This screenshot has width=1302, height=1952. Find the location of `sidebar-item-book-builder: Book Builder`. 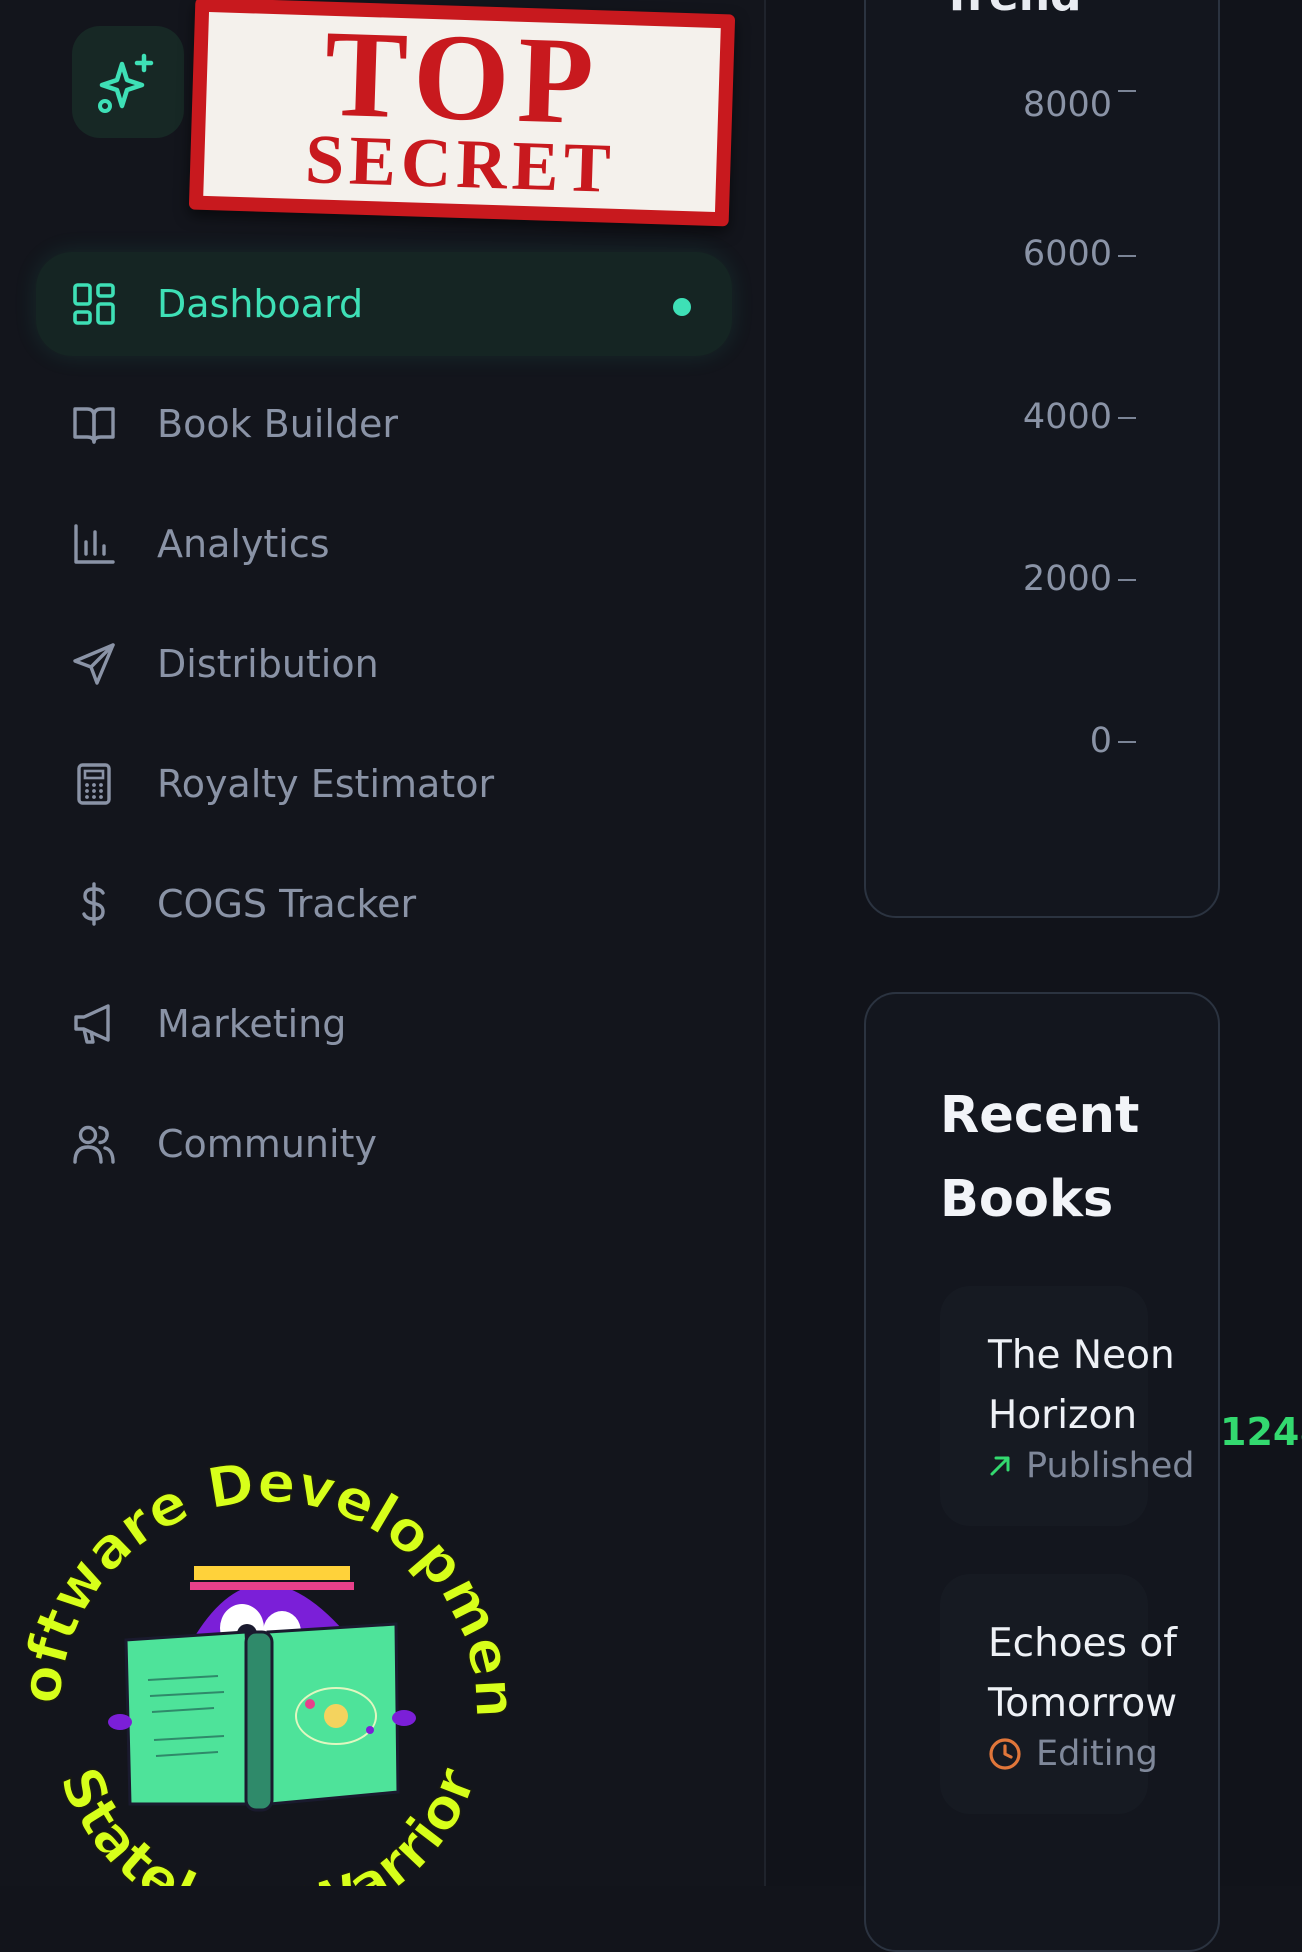

sidebar-item-book-builder: Book Builder is located at coordinates (384, 424).